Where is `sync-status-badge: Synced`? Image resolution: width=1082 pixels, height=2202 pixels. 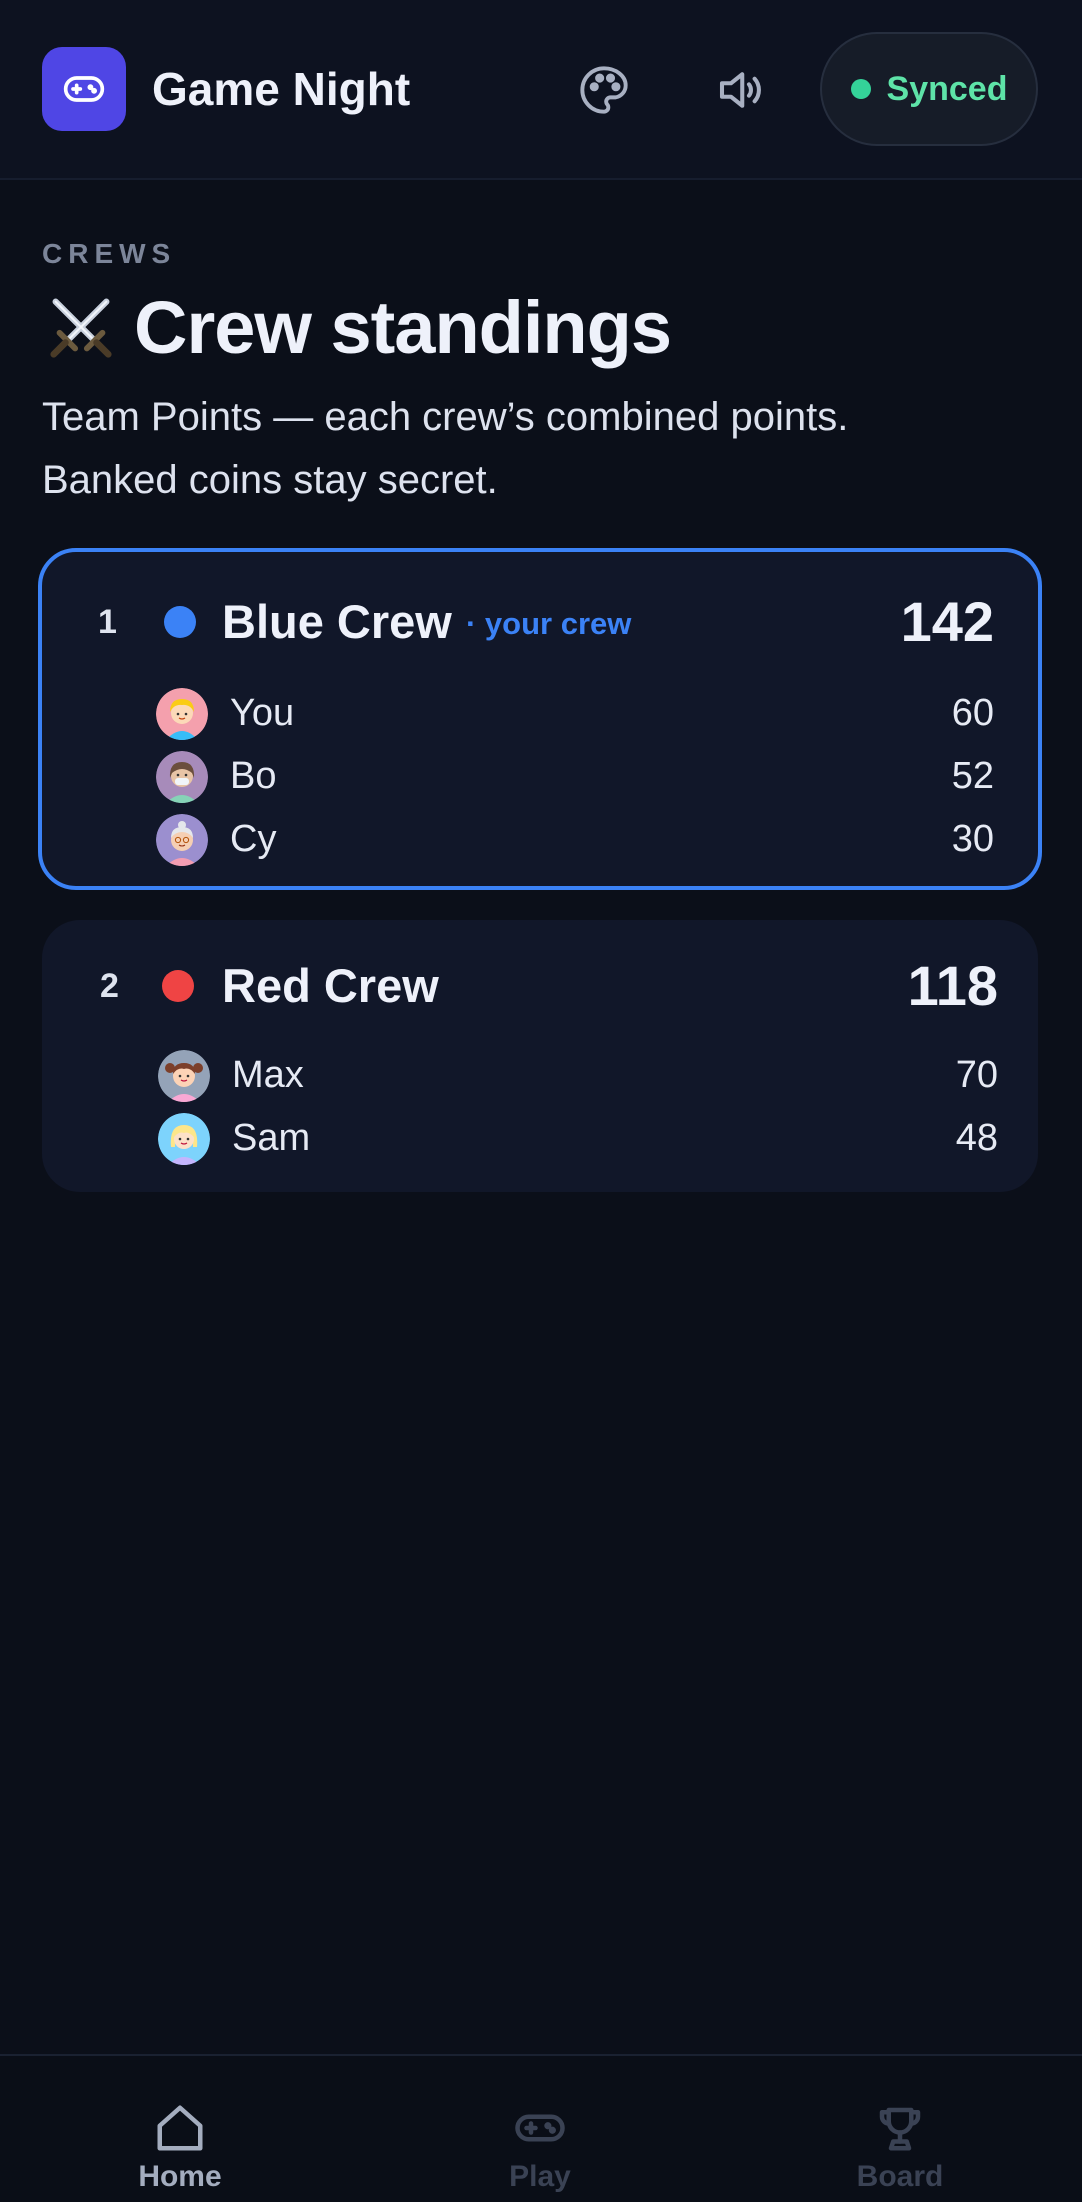 sync-status-badge: Synced is located at coordinates (929, 89).